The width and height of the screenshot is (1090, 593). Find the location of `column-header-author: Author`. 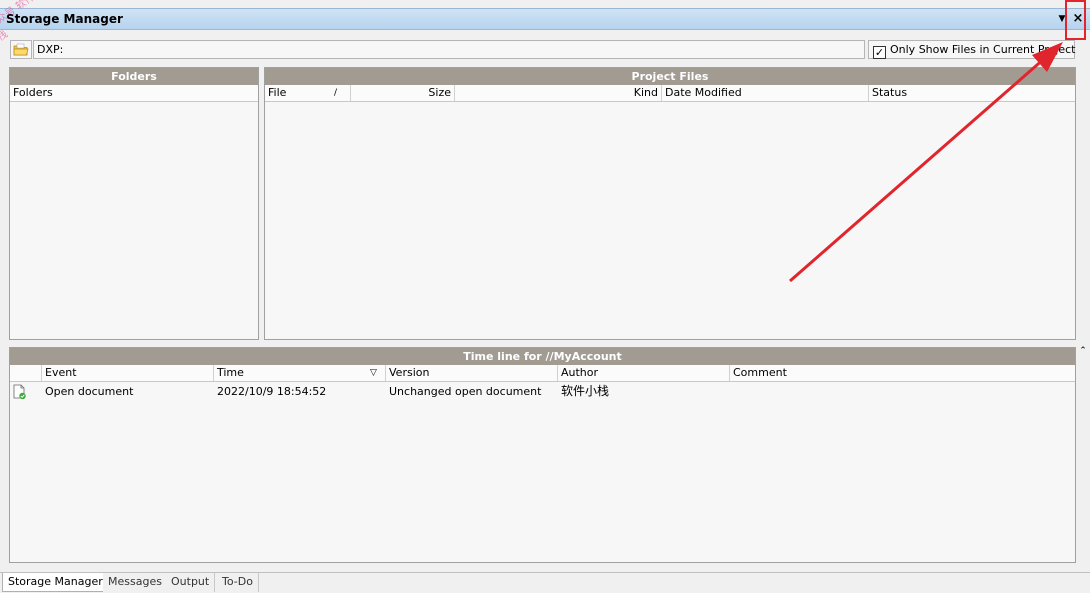

column-header-author: Author is located at coordinates (644, 373).